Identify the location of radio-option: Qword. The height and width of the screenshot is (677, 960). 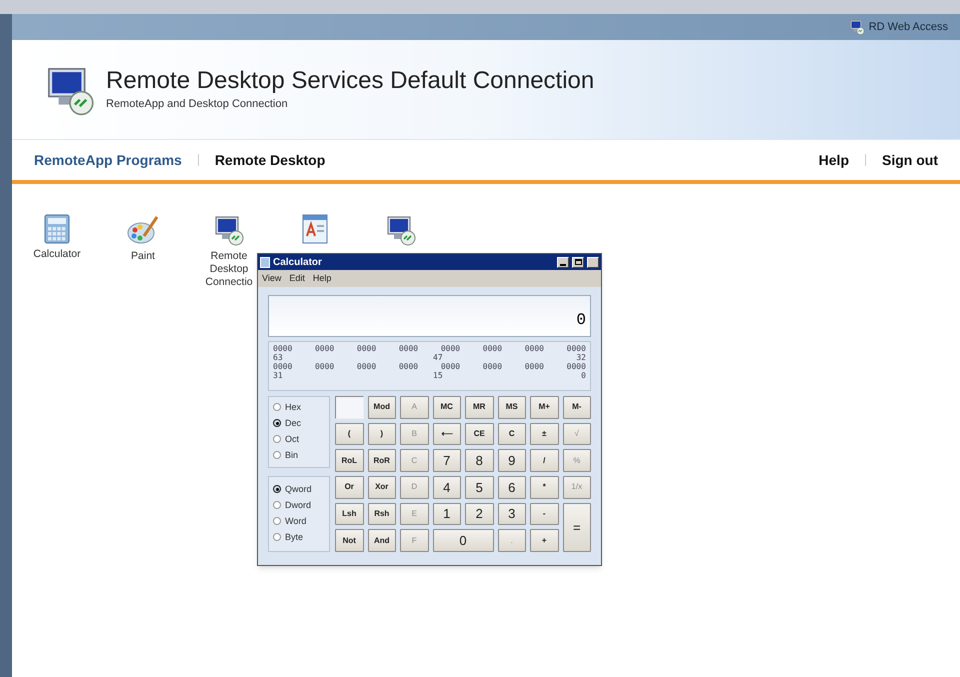
(299, 489).